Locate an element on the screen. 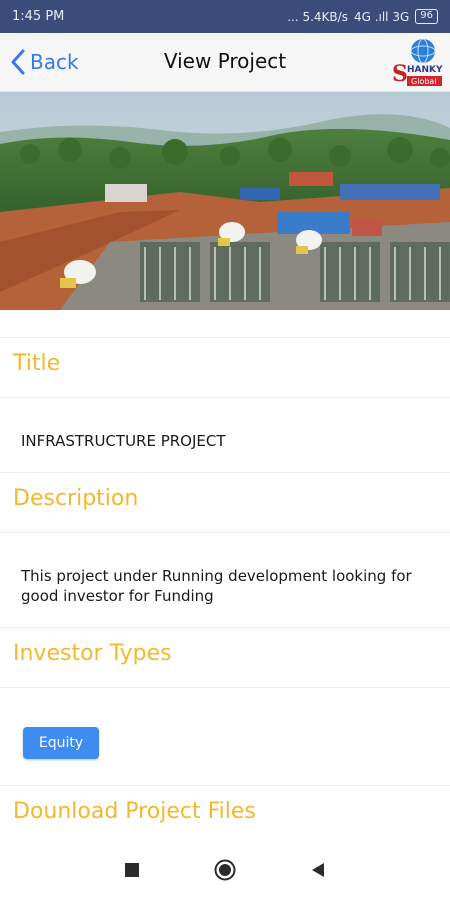 The height and width of the screenshot is (900, 450). home-icon is located at coordinates (225, 870).